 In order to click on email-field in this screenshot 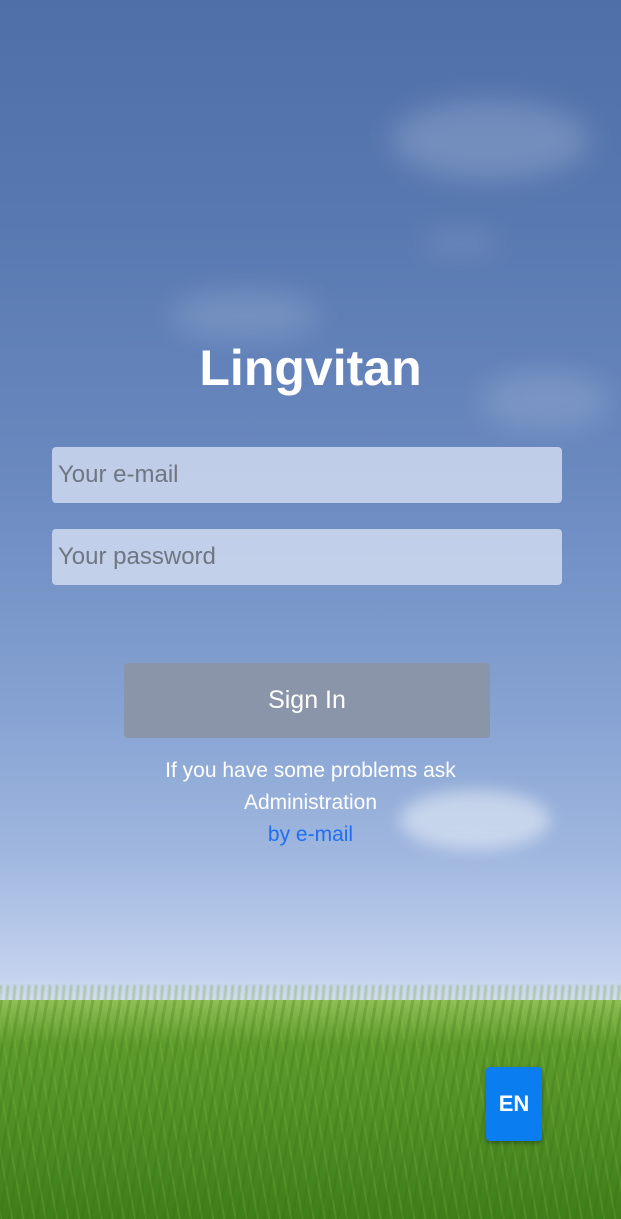, I will do `click(307, 475)`.